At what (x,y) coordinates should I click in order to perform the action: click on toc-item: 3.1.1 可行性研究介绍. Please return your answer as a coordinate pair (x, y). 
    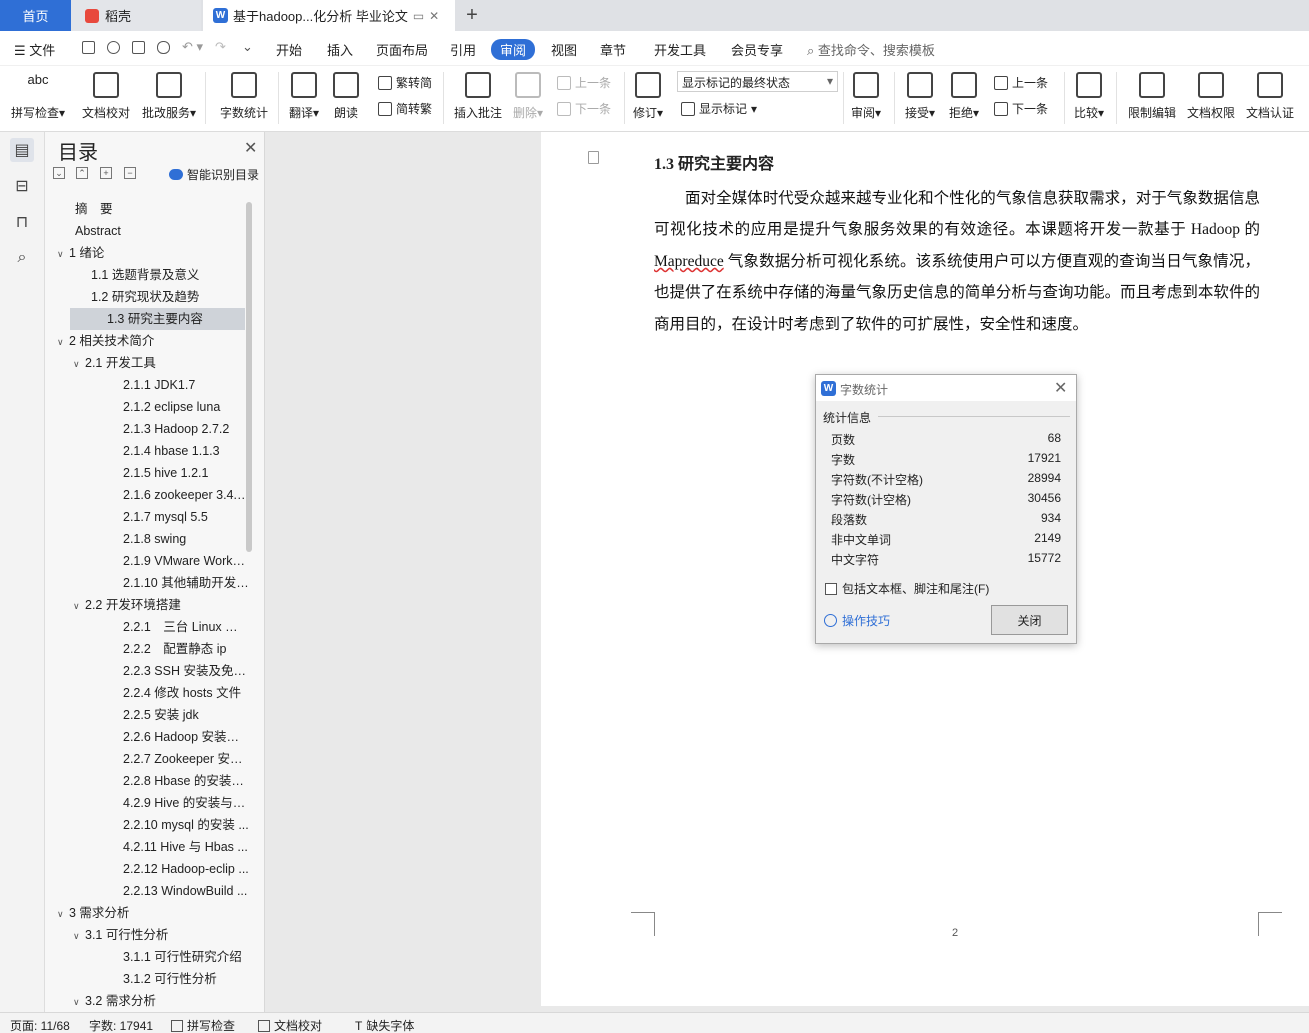
    Looking at the image, I should click on (147, 957).